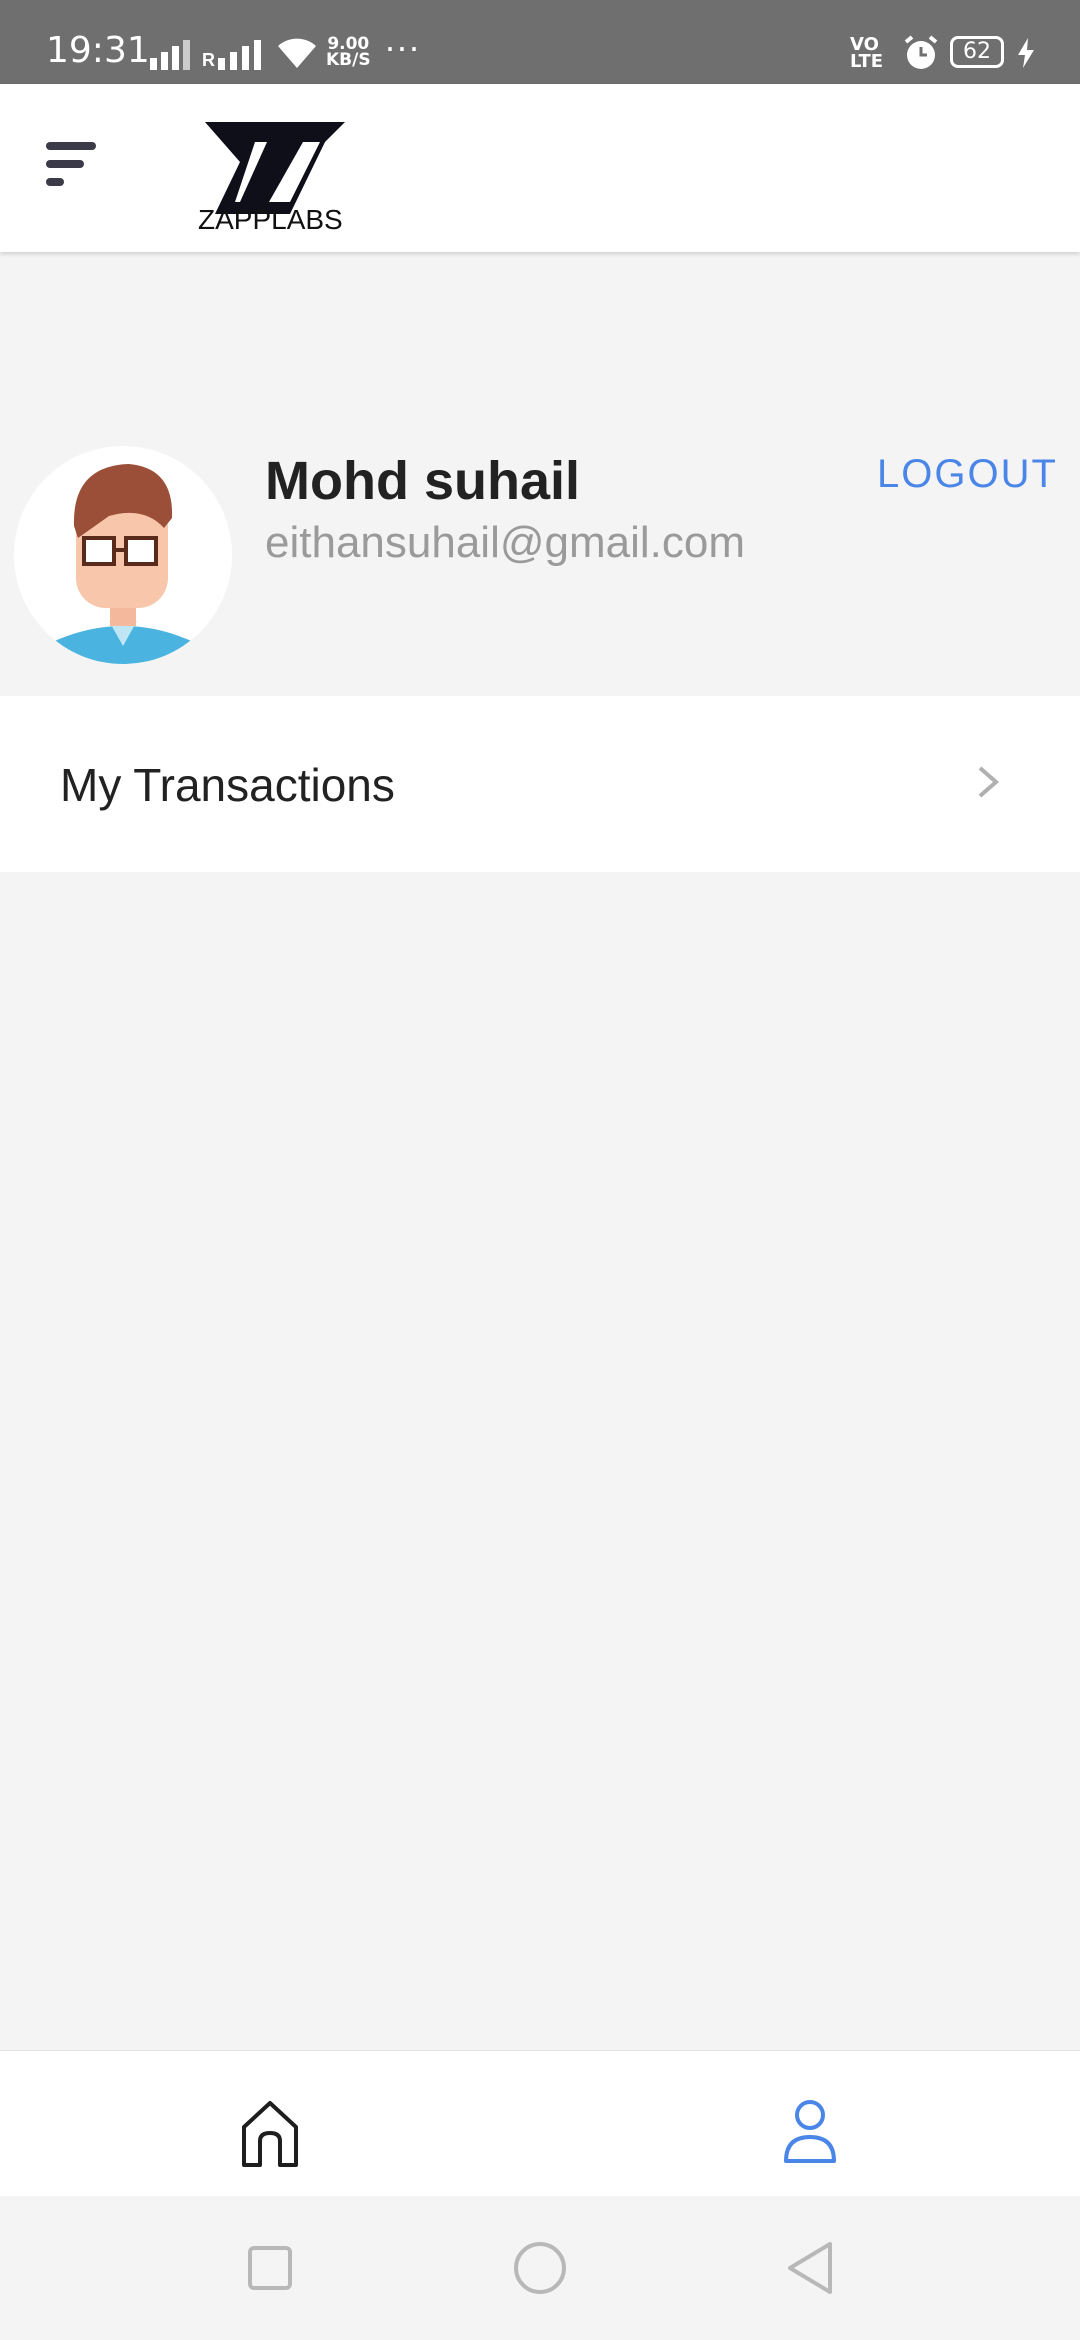 Image resolution: width=1080 pixels, height=2340 pixels. Describe the element at coordinates (540, 2123) in the screenshot. I see `bottom-navigation` at that location.